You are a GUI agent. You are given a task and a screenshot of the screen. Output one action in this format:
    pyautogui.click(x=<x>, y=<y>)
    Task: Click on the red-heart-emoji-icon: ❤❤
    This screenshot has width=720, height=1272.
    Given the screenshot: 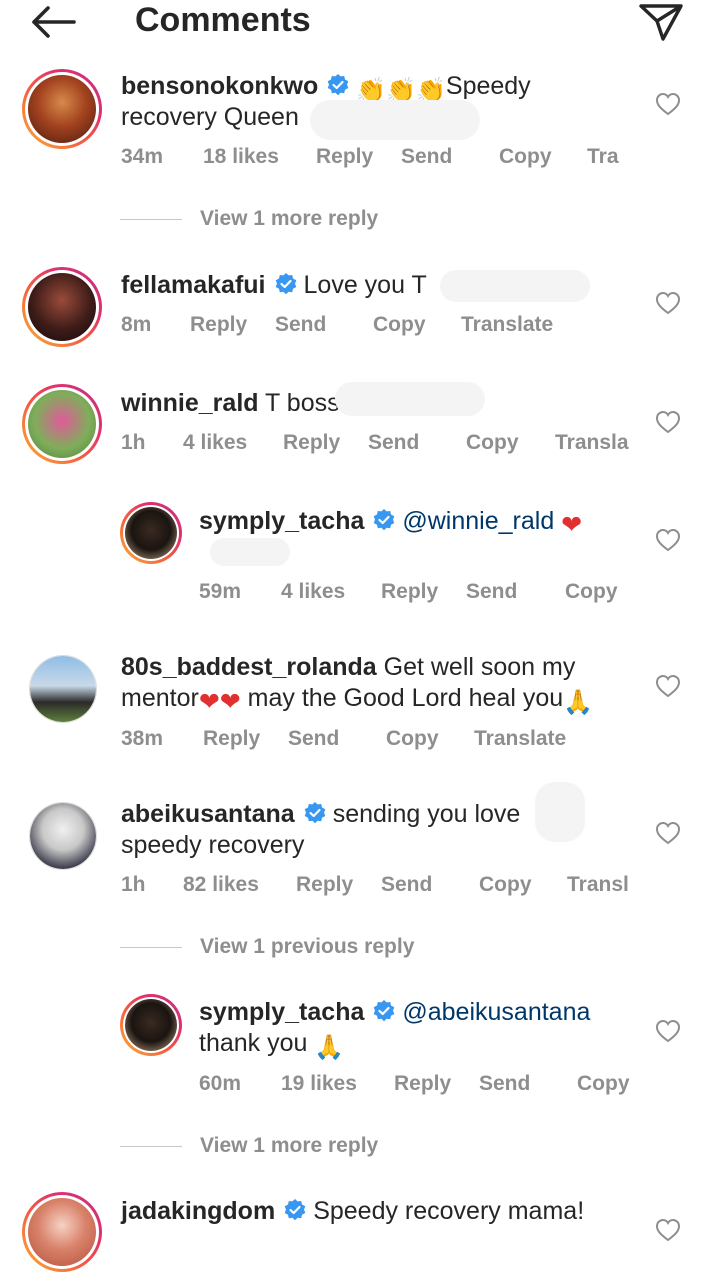 What is the action you would take?
    pyautogui.click(x=219, y=702)
    